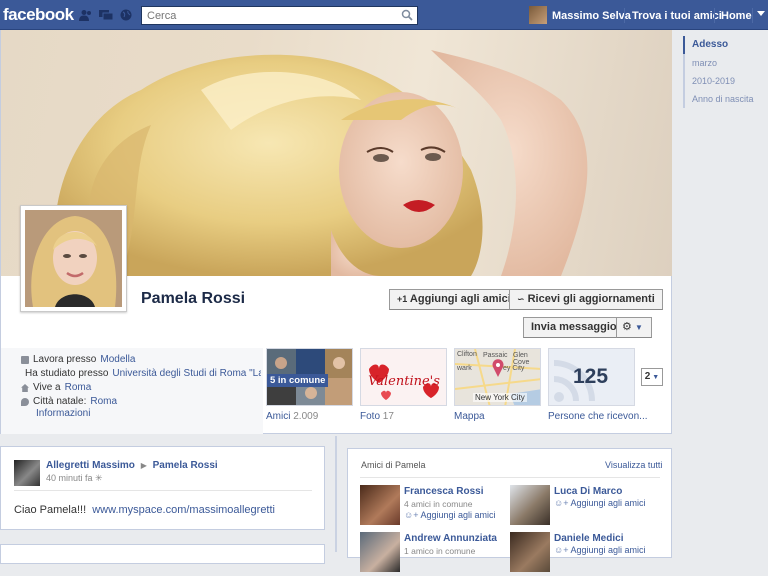 This screenshot has height=576, width=768. Describe the element at coordinates (143, 465) in the screenshot. I see `triangle-right-icon: ▶` at that location.